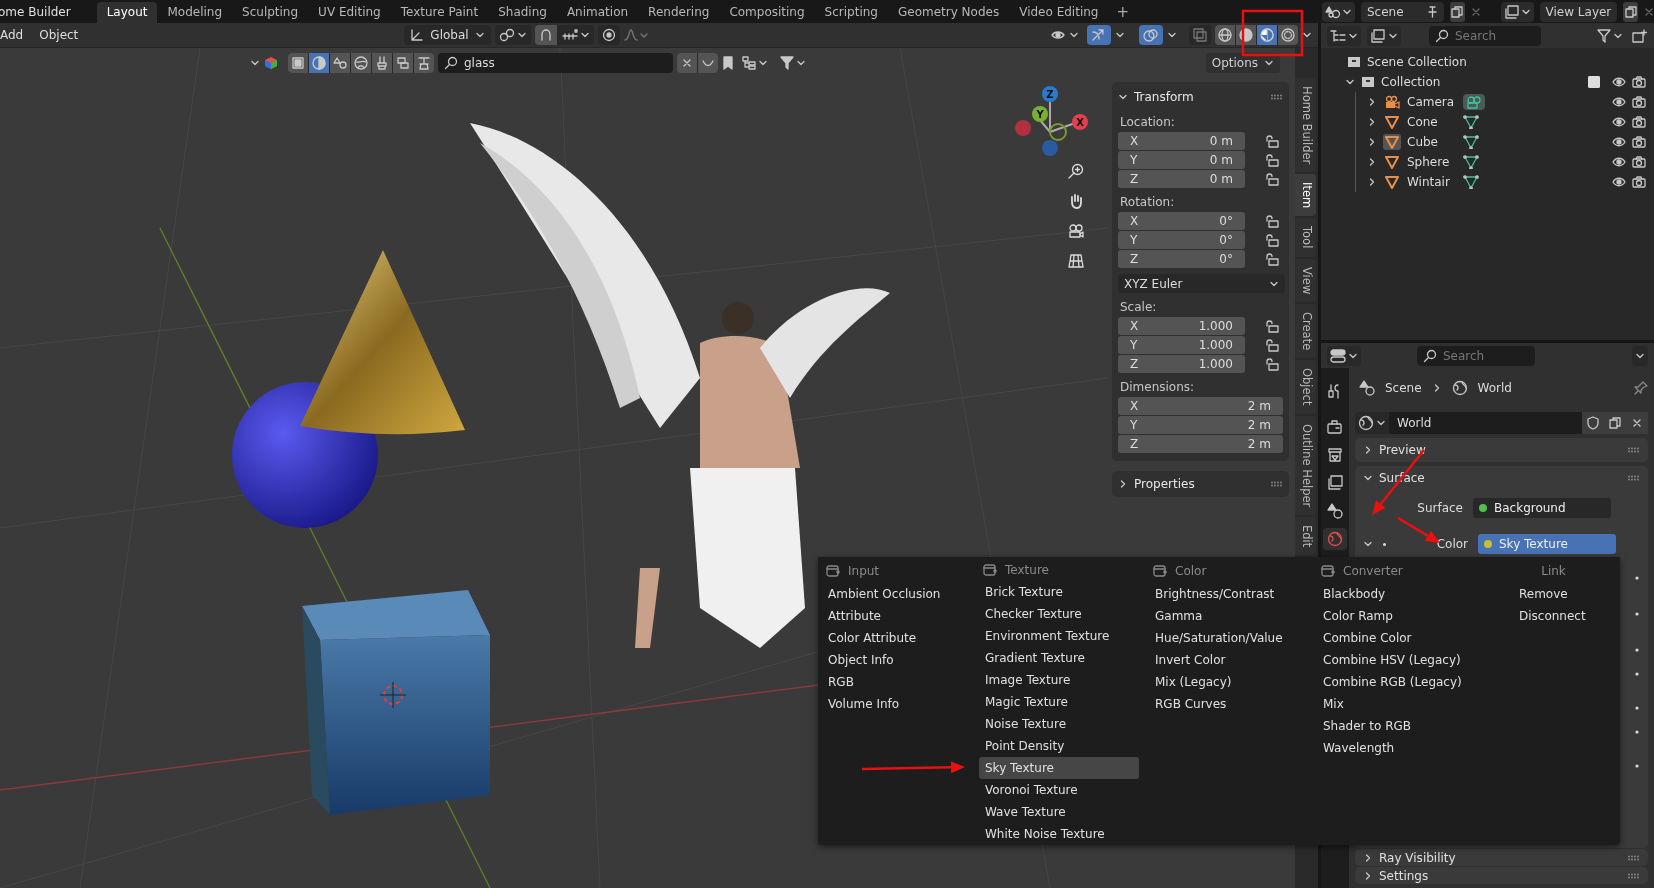  Describe the element at coordinates (545, 35) in the screenshot. I see `snap-toggle` at that location.